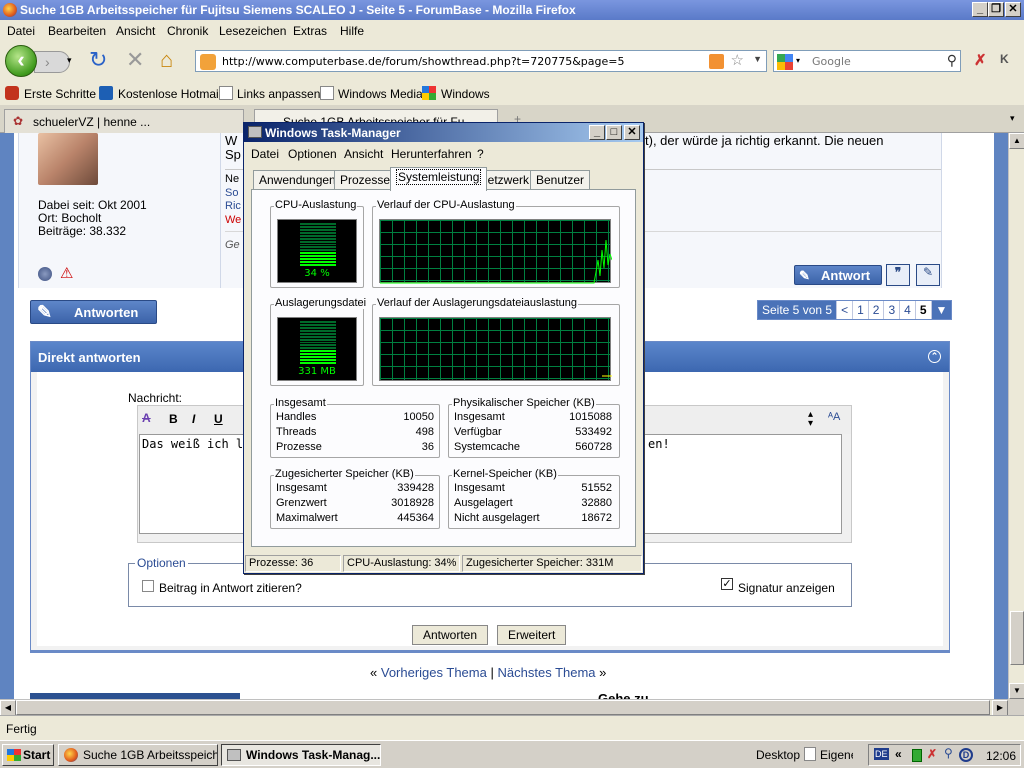 The height and width of the screenshot is (768, 1024). I want to click on next-thread-link: Nächstes Thema, so click(547, 672).